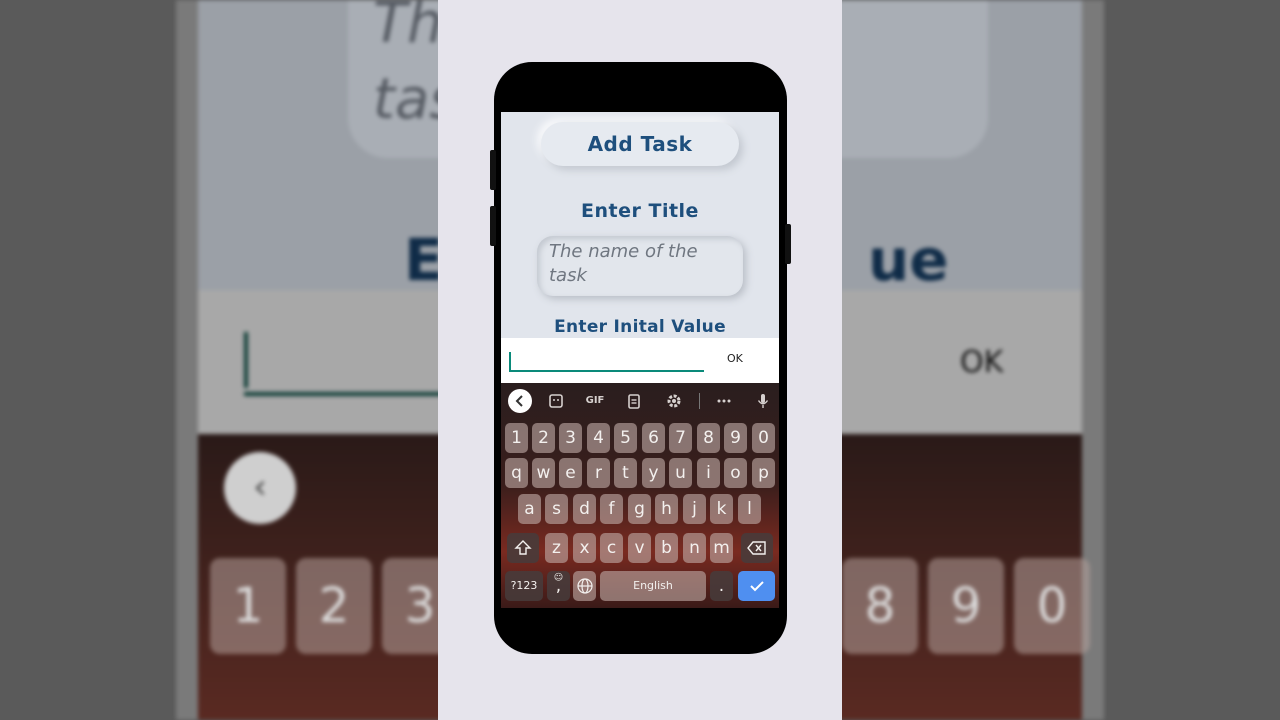 The image size is (1280, 720). What do you see at coordinates (246, 360) in the screenshot?
I see `bg-cursor` at bounding box center [246, 360].